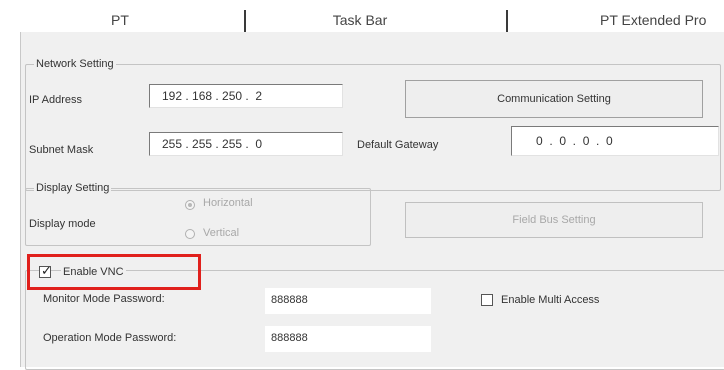 The height and width of the screenshot is (370, 724). What do you see at coordinates (221, 233) in the screenshot?
I see `vertical-radio-label: Vertical` at bounding box center [221, 233].